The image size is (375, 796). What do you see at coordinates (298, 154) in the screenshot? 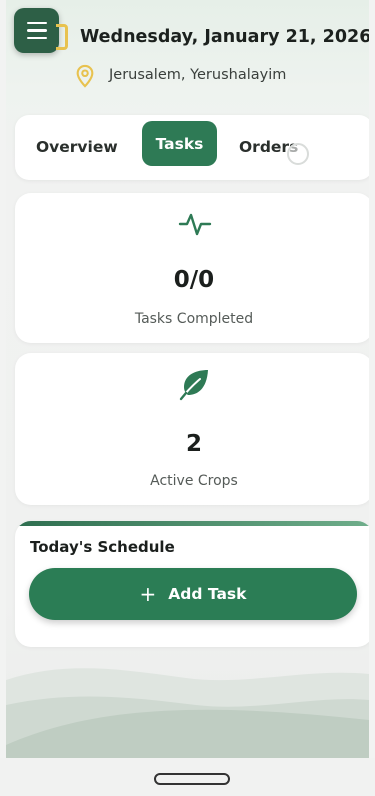
I see `loading-spinner` at bounding box center [298, 154].